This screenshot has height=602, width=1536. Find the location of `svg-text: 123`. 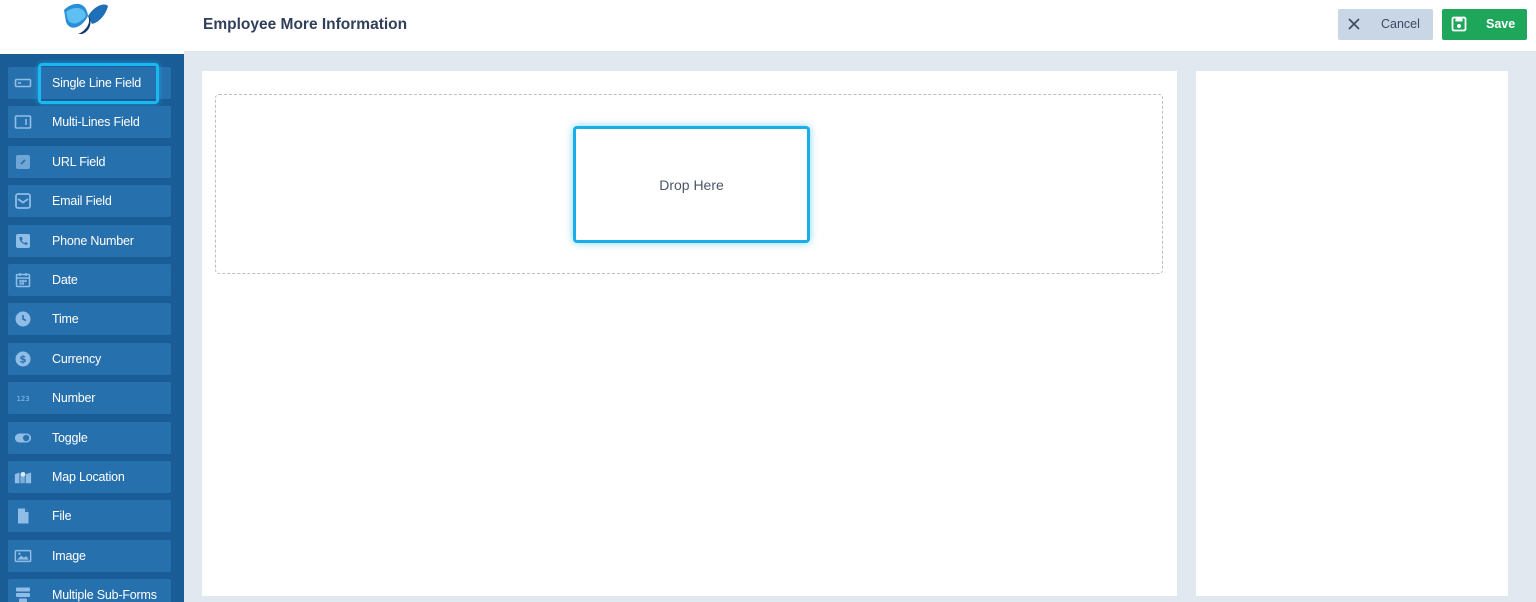

svg-text: 123 is located at coordinates (22, 398).